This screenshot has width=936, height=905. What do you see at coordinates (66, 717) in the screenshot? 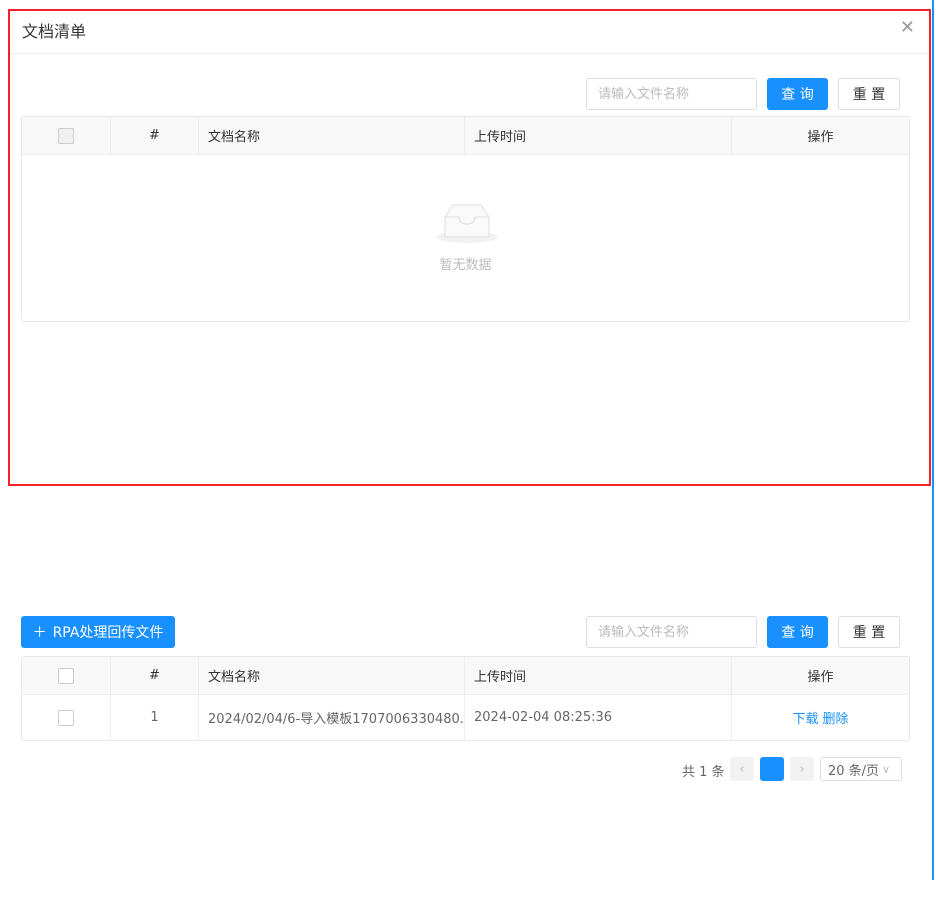
I see `row-checkbox` at bounding box center [66, 717].